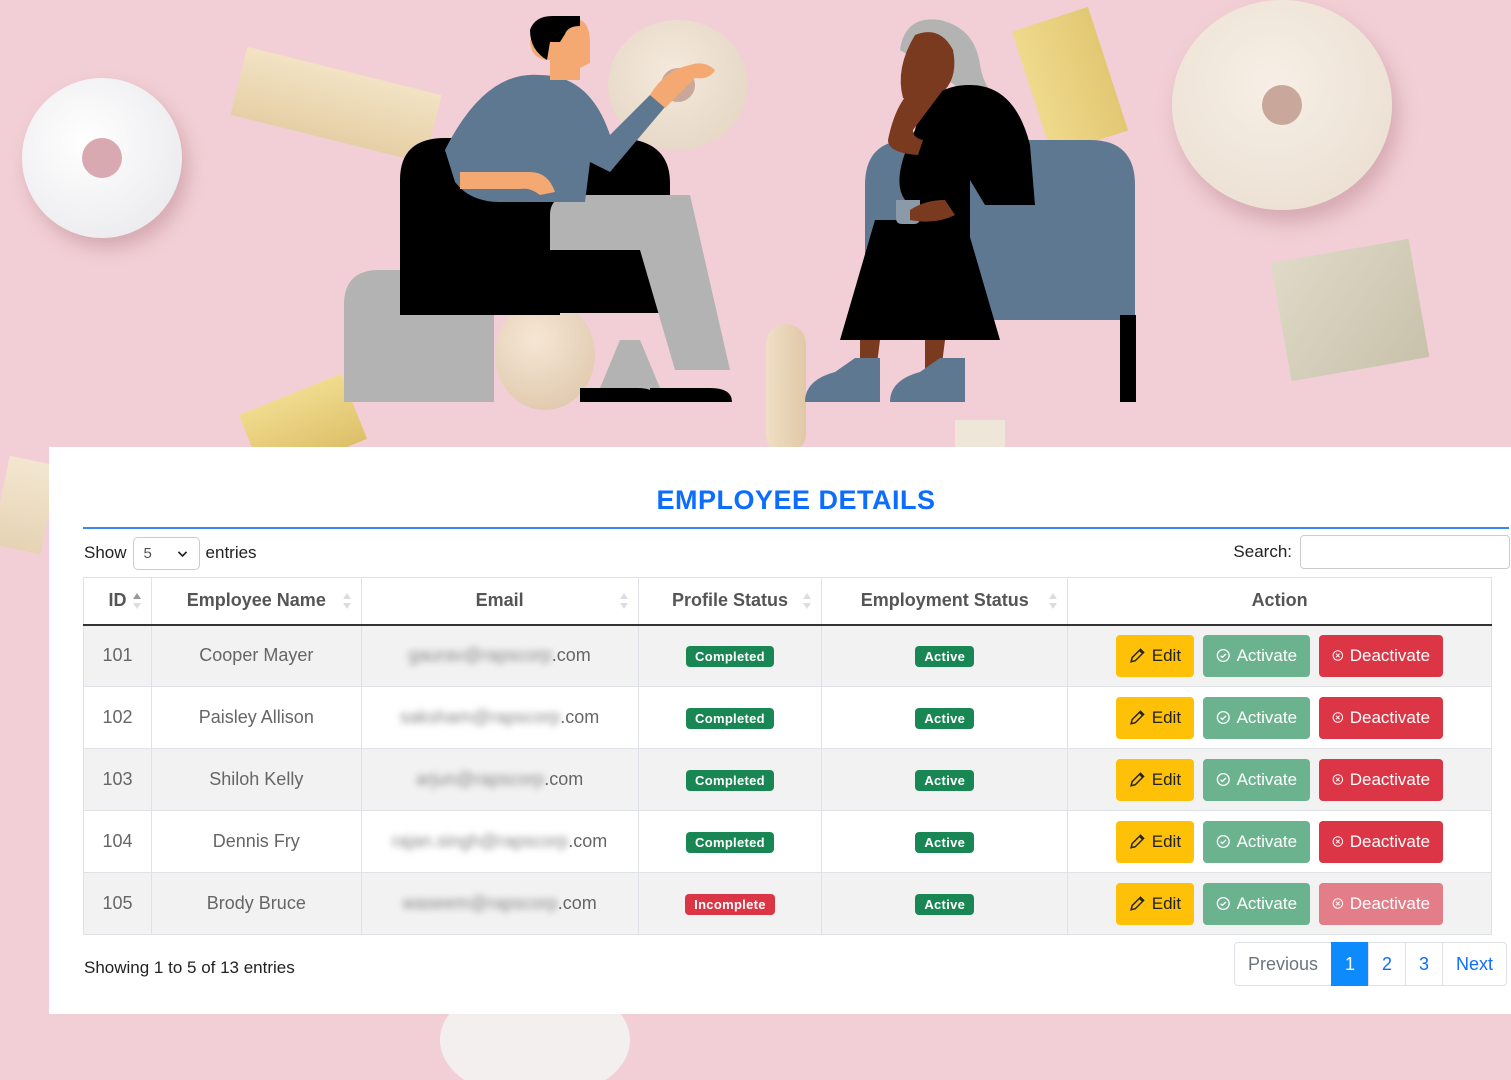 The width and height of the screenshot is (1511, 1080). What do you see at coordinates (499, 601) in the screenshot?
I see `column-header-email: Email` at bounding box center [499, 601].